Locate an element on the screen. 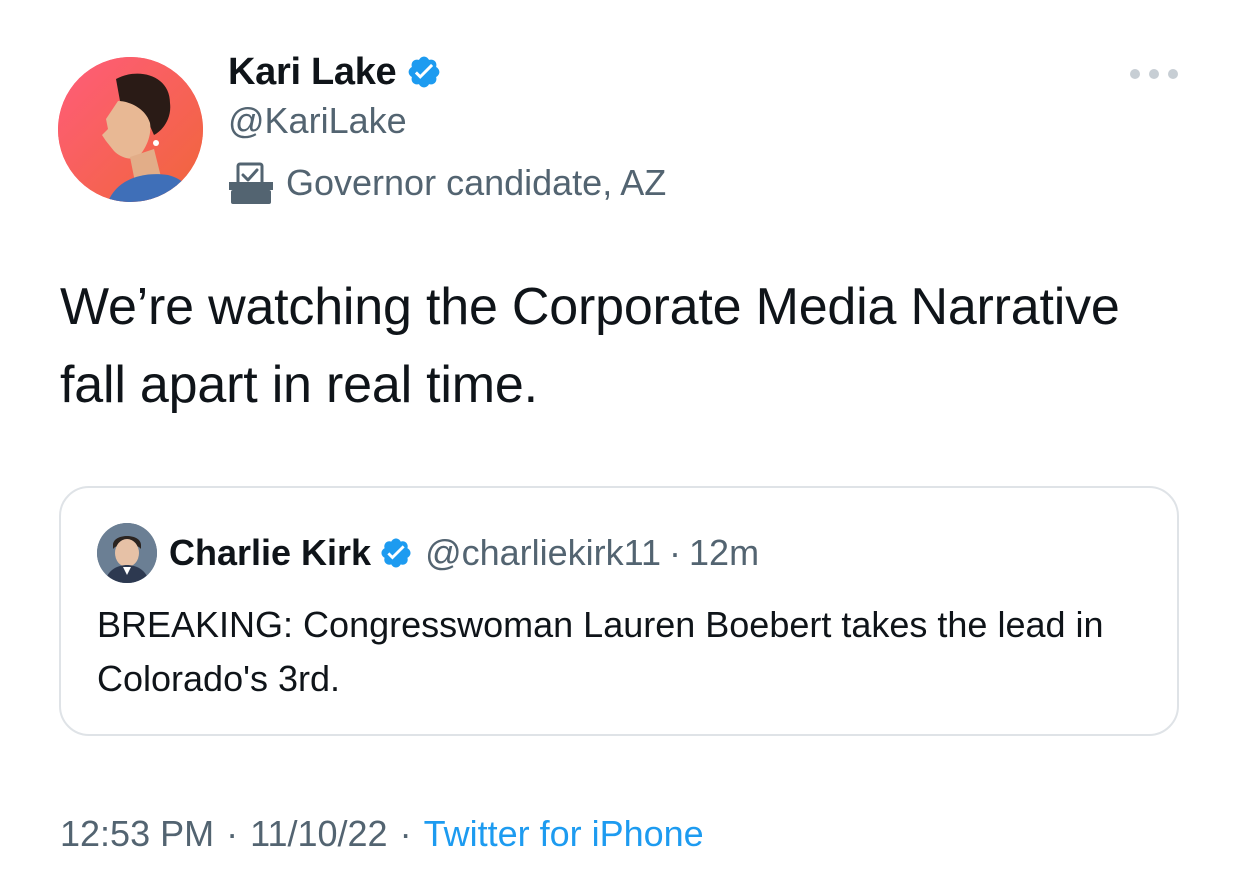 Image resolution: width=1241 pixels, height=873 pixels. quoted-author-display-name: Charlie Kirk is located at coordinates (270, 553).